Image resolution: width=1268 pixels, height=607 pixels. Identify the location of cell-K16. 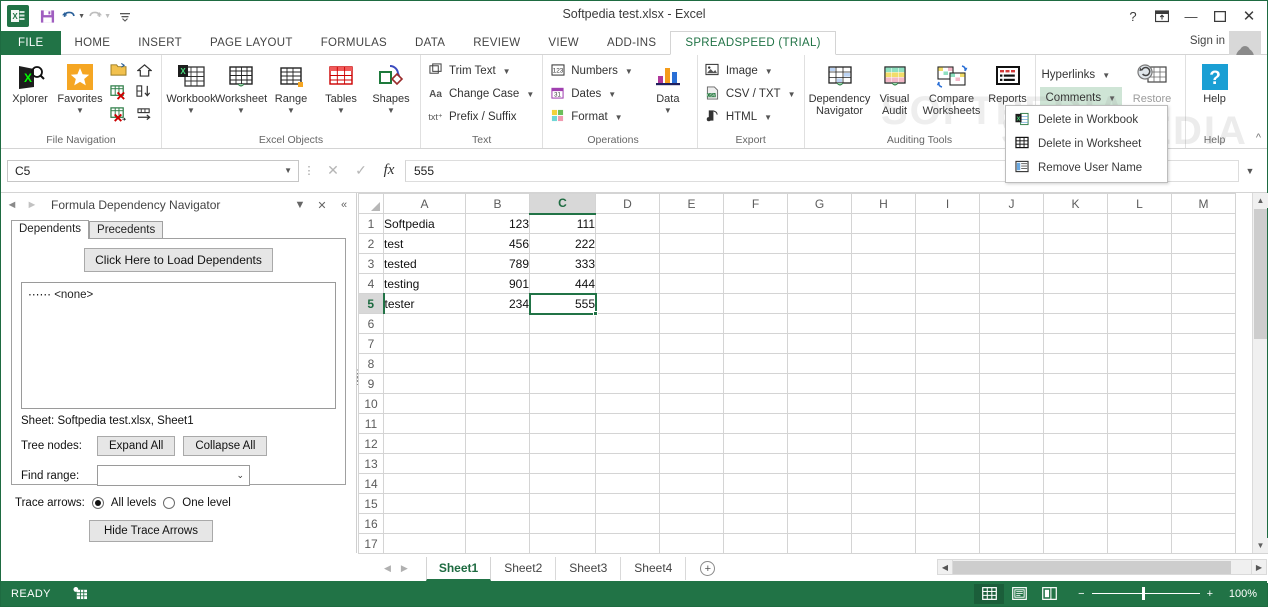
(1075, 523).